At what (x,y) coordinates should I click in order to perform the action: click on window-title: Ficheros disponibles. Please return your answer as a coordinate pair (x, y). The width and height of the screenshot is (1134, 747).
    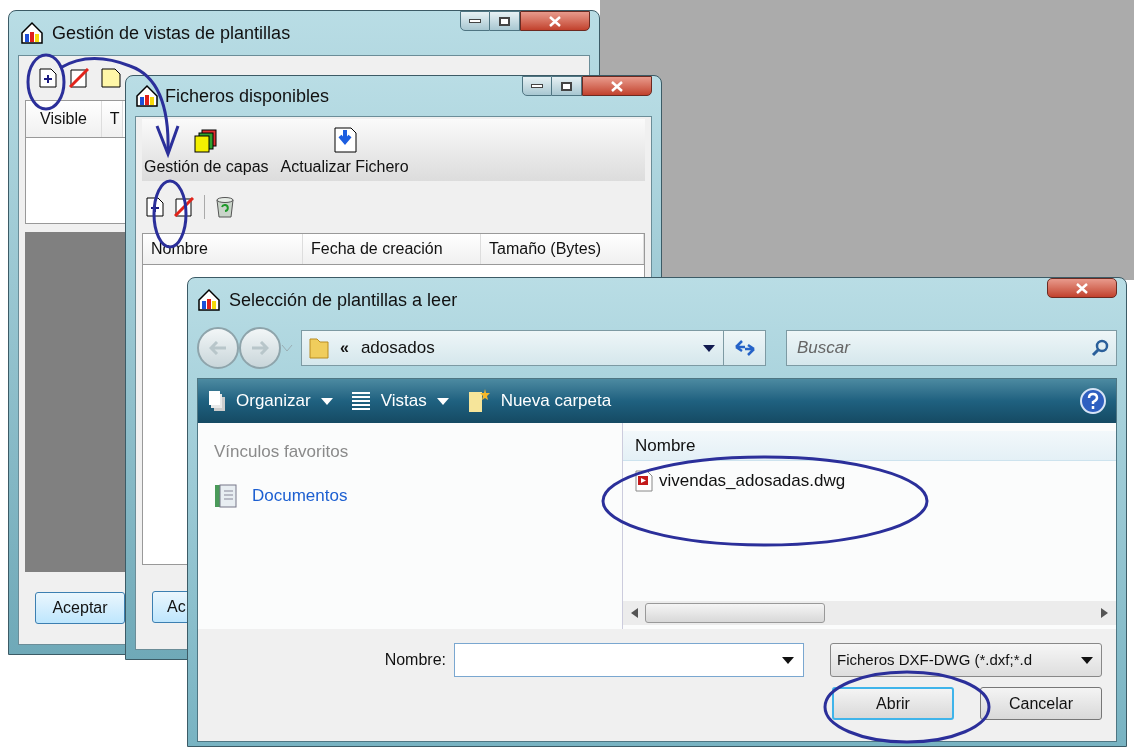
    Looking at the image, I should click on (247, 96).